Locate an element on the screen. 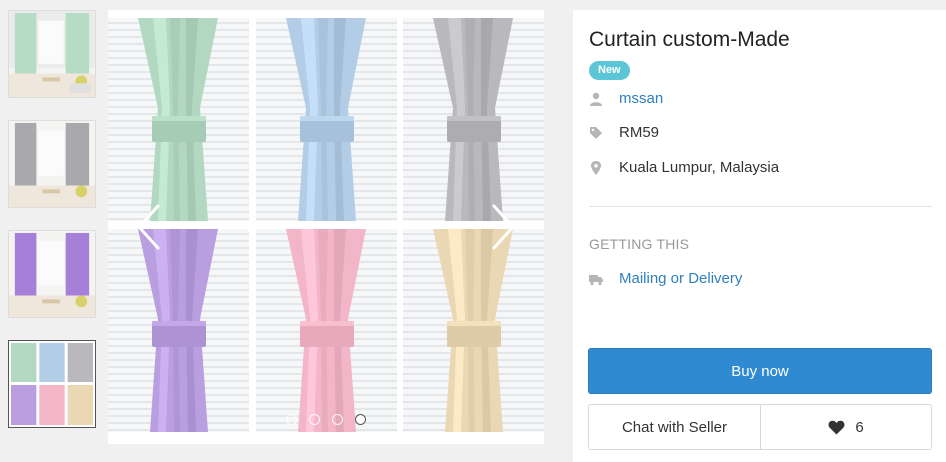 The image size is (946, 462). listing-title: Curtain custom-Made is located at coordinates (689, 39).